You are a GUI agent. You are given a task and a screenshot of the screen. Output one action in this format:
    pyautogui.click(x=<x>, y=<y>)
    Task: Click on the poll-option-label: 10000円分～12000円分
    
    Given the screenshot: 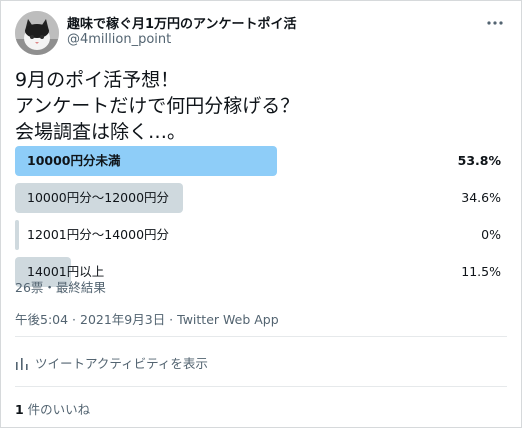 What is the action you would take?
    pyautogui.click(x=98, y=197)
    